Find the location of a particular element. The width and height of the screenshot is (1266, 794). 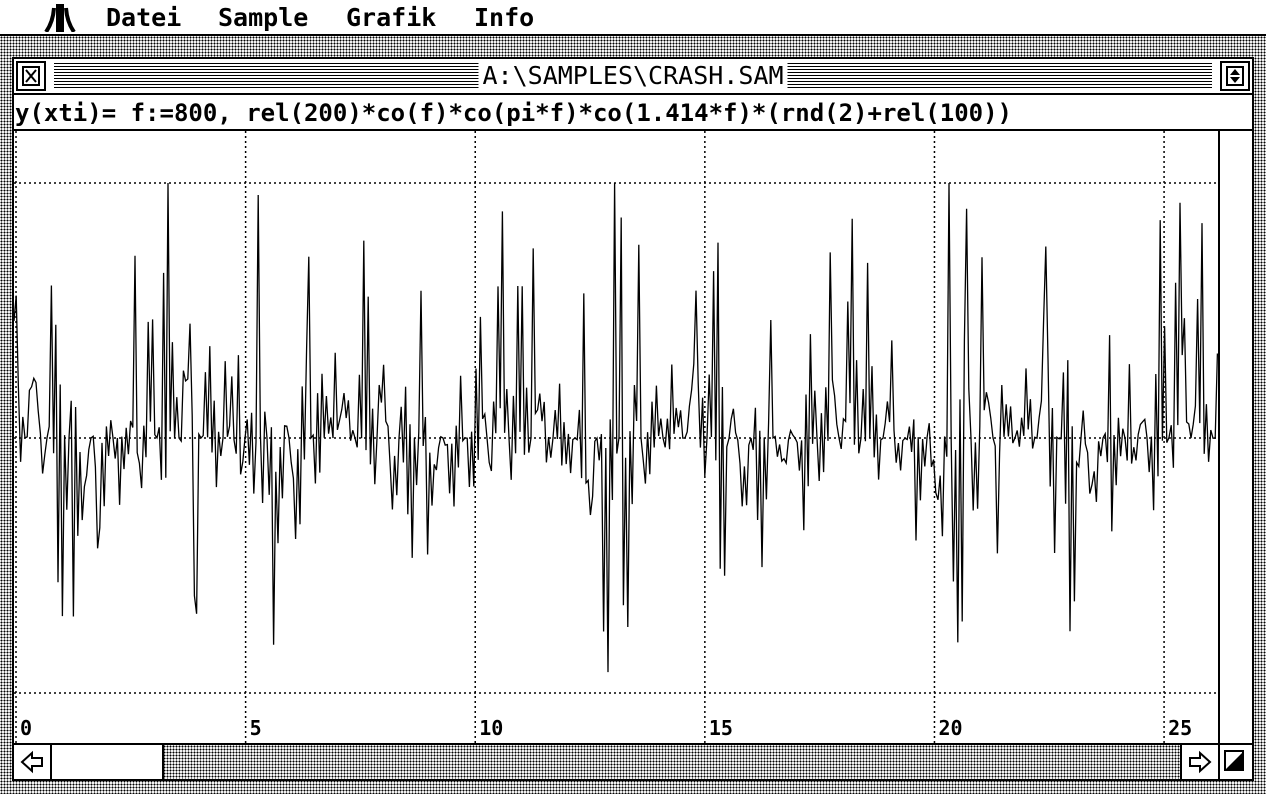

scroll-right-button is located at coordinates (1199, 762).